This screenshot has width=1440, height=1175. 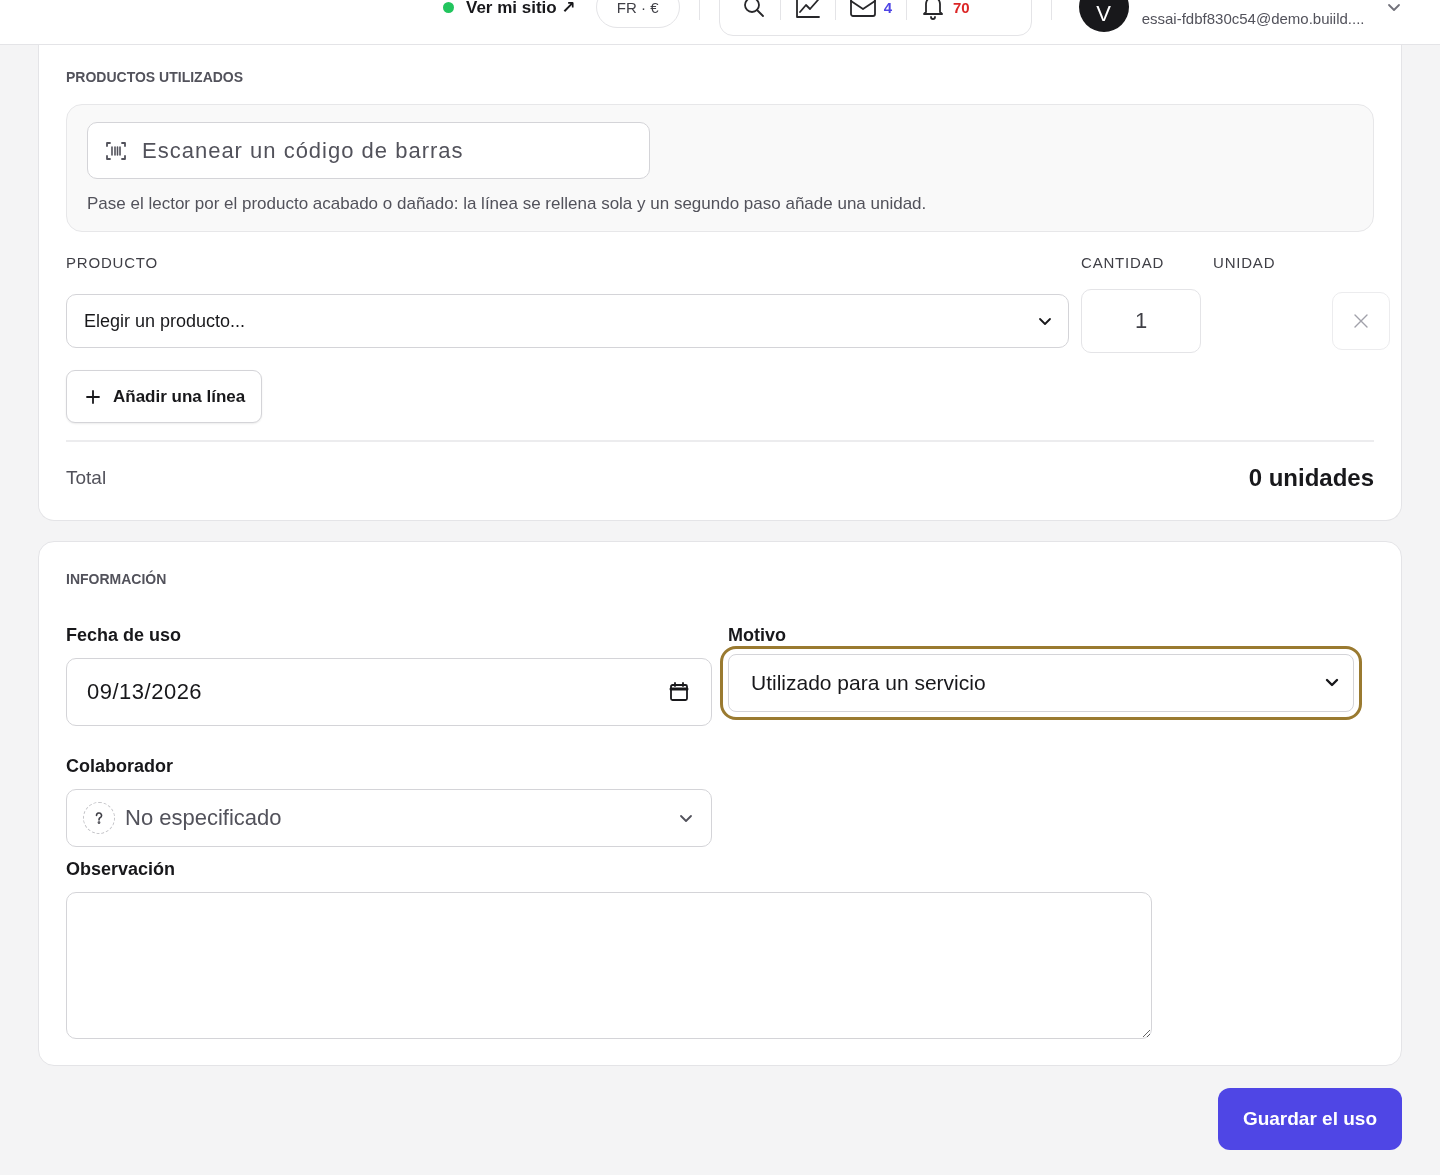 I want to click on barcode-search-field: Escanear un código de barras, so click(x=368, y=150).